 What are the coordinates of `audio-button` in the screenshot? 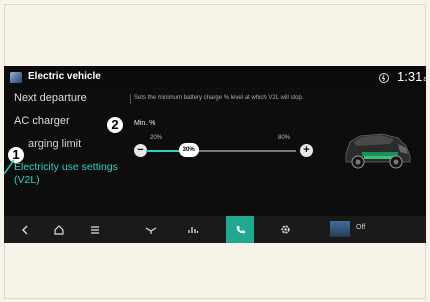 It's located at (193, 229).